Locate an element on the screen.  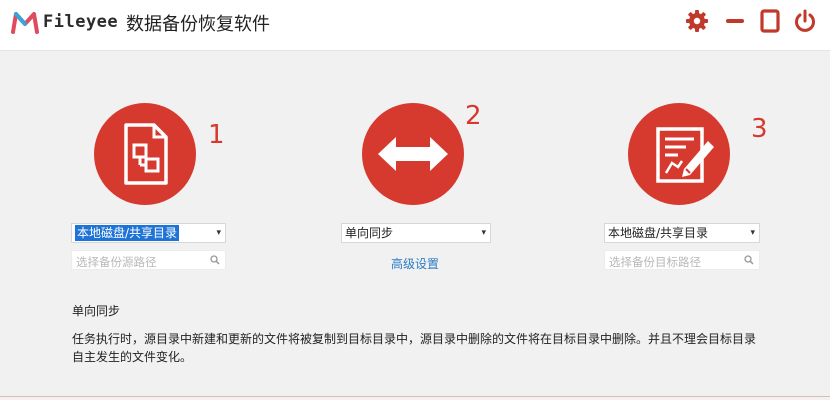
app-title: 数据备份恢复软件 is located at coordinates (198, 24).